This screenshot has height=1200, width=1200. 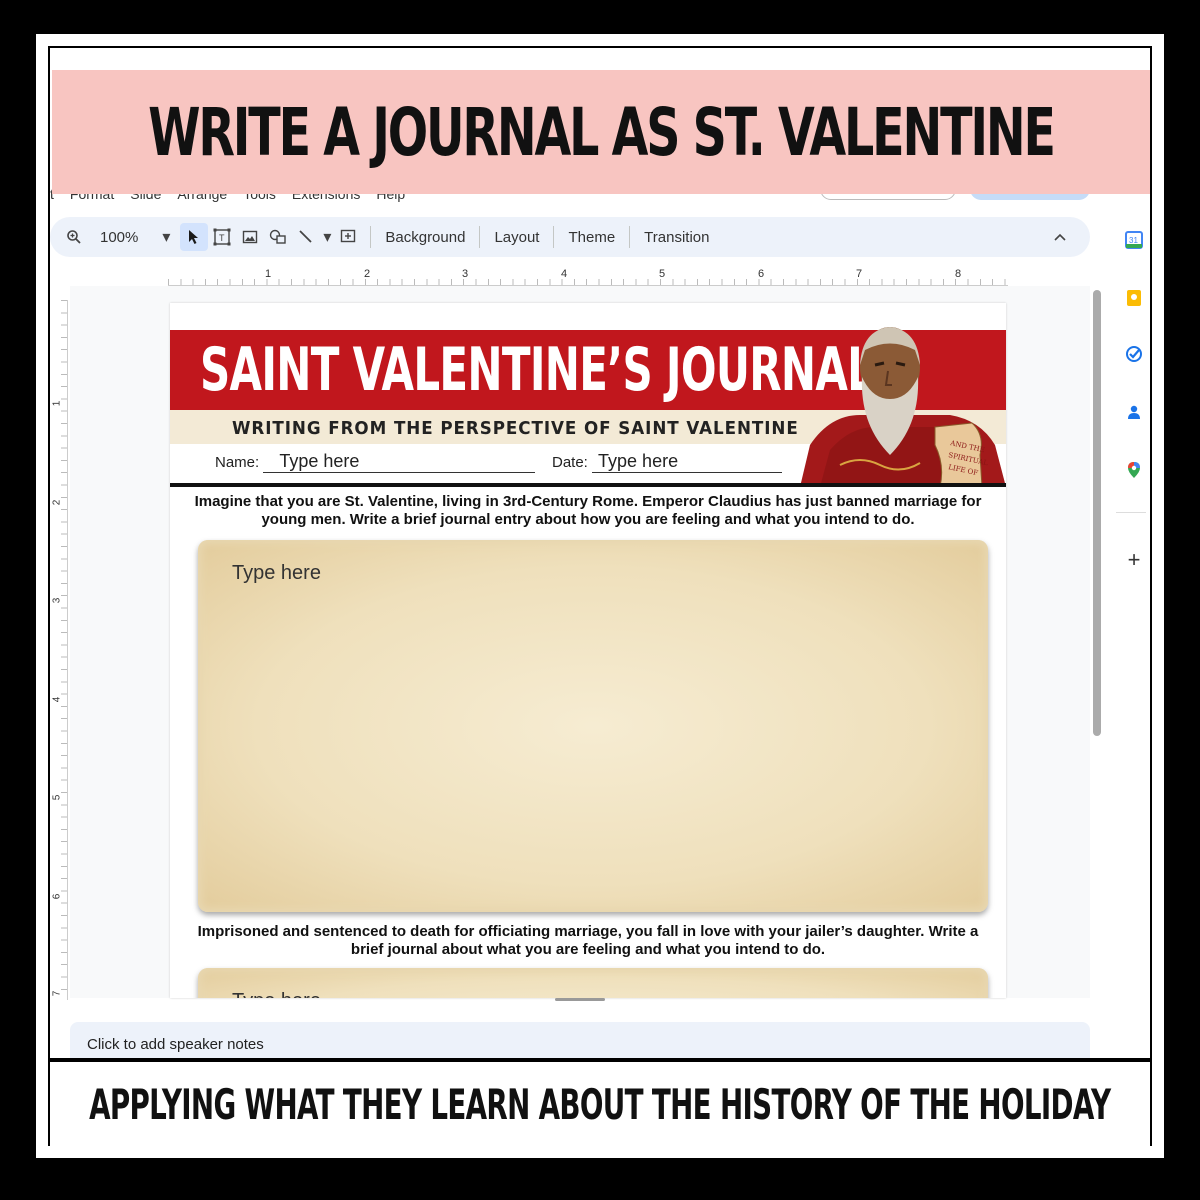 What do you see at coordinates (588, 485) in the screenshot?
I see `header-divider` at bounding box center [588, 485].